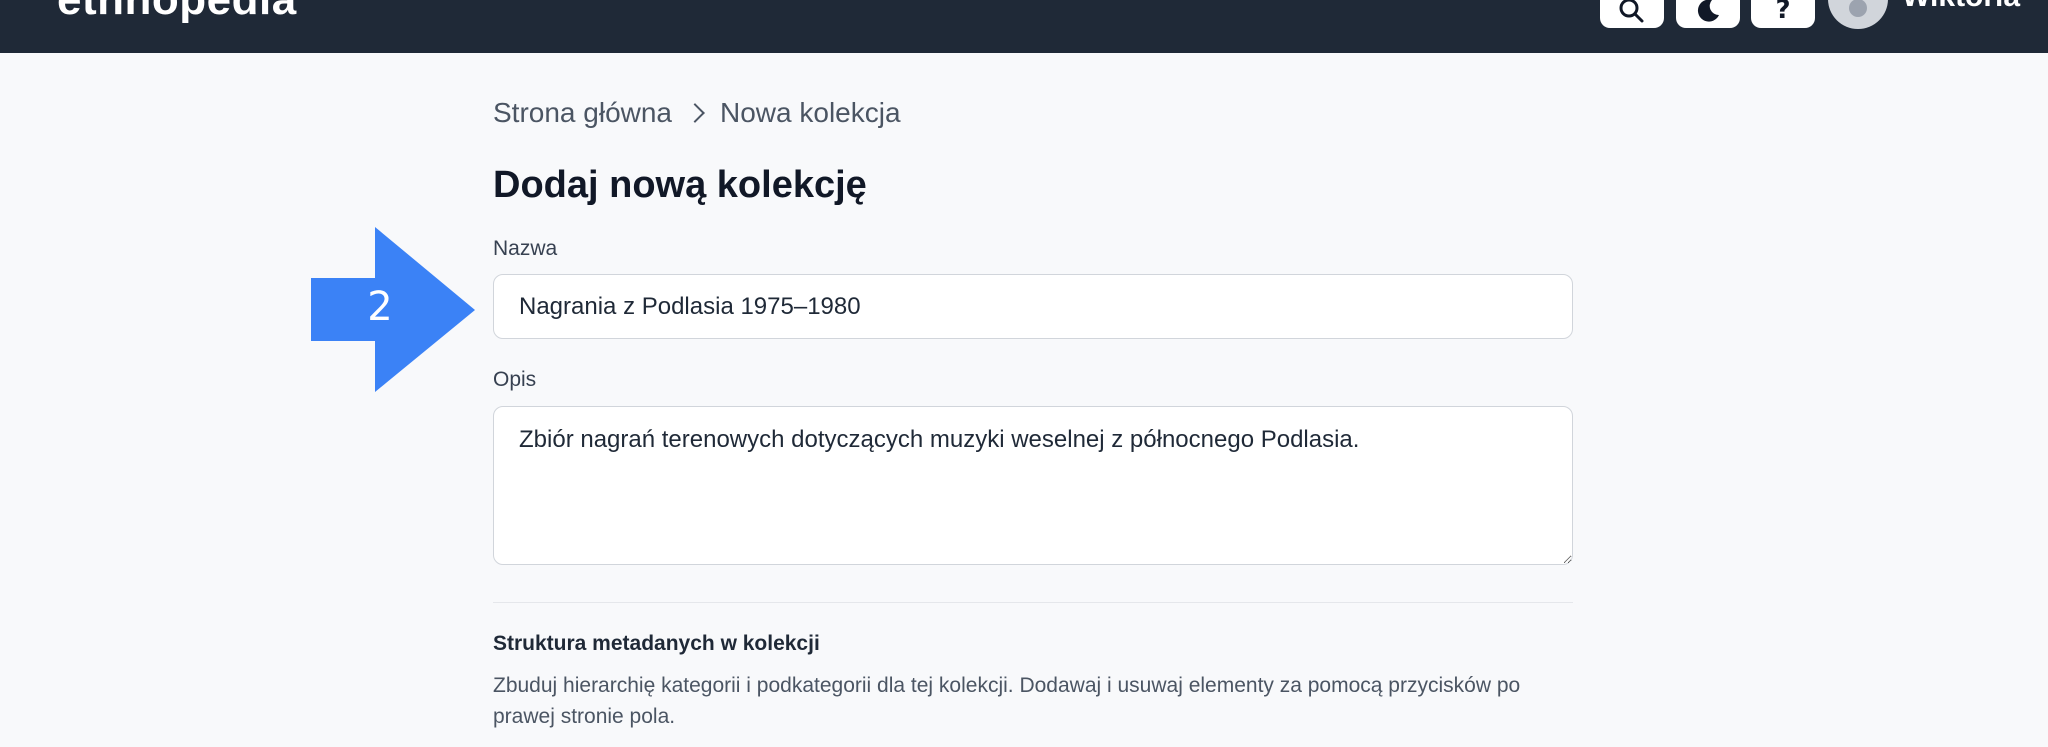 The width and height of the screenshot is (2048, 747). What do you see at coordinates (380, 307) in the screenshot?
I see `step-number-label: 2` at bounding box center [380, 307].